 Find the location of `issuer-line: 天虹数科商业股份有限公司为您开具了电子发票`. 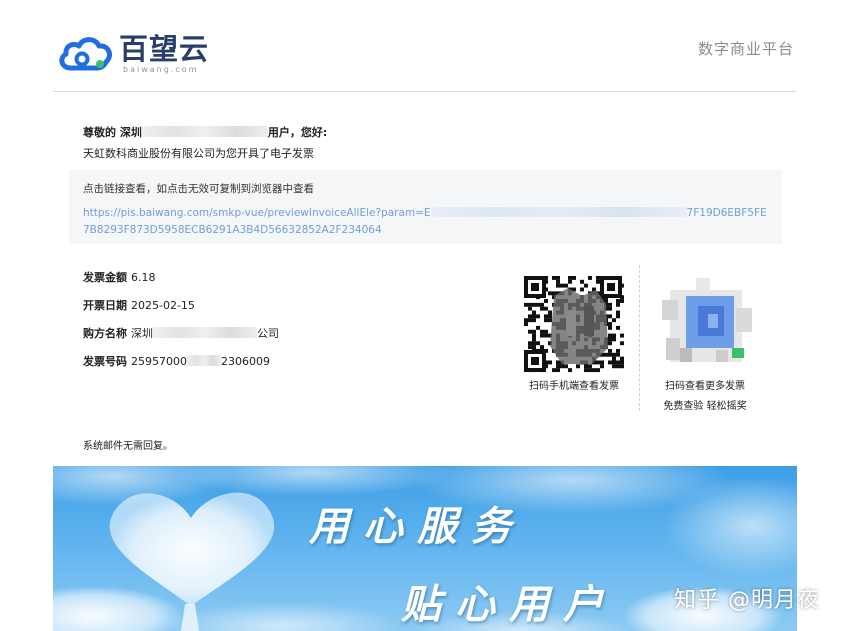

issuer-line: 天虹数科商业股份有限公司为您开具了电子发票 is located at coordinates (198, 153).